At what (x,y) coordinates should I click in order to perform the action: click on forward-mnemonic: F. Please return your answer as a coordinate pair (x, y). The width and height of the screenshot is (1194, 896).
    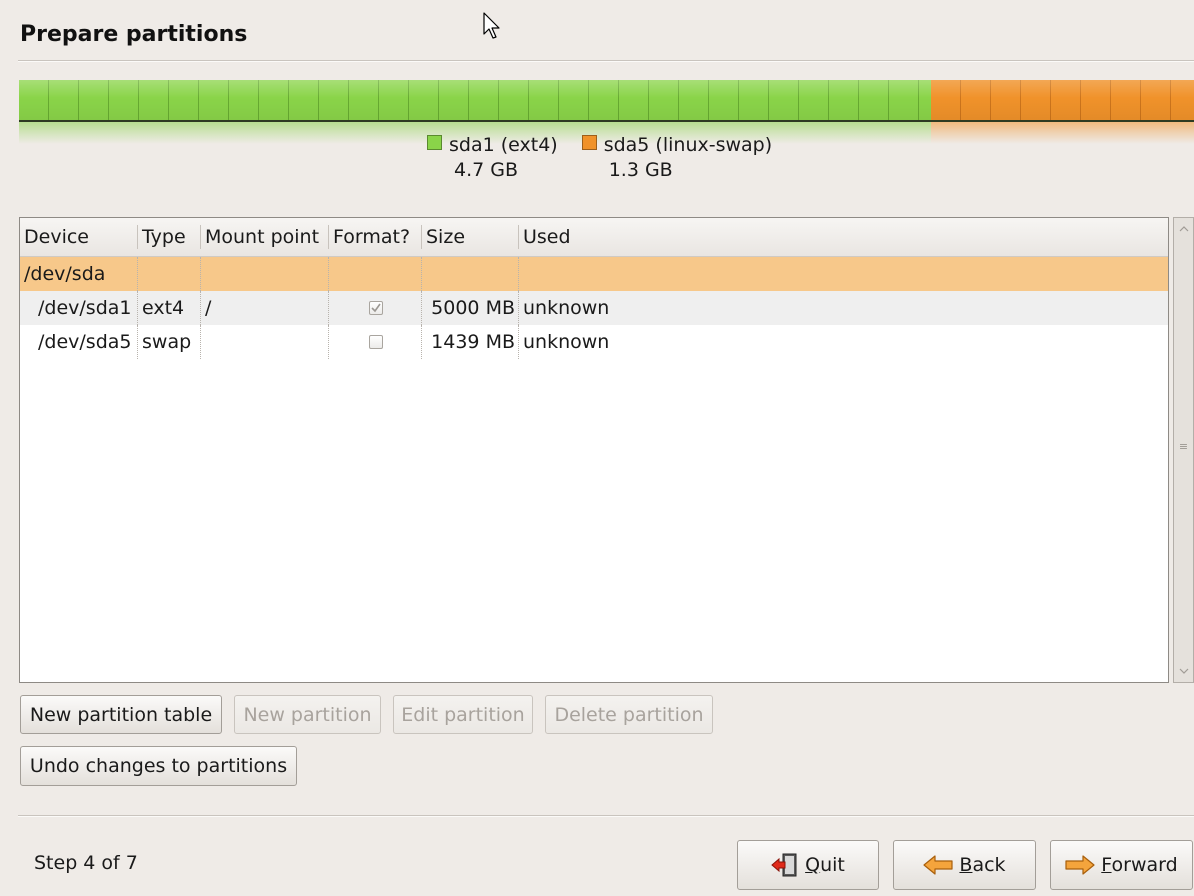
    Looking at the image, I should click on (1106, 865).